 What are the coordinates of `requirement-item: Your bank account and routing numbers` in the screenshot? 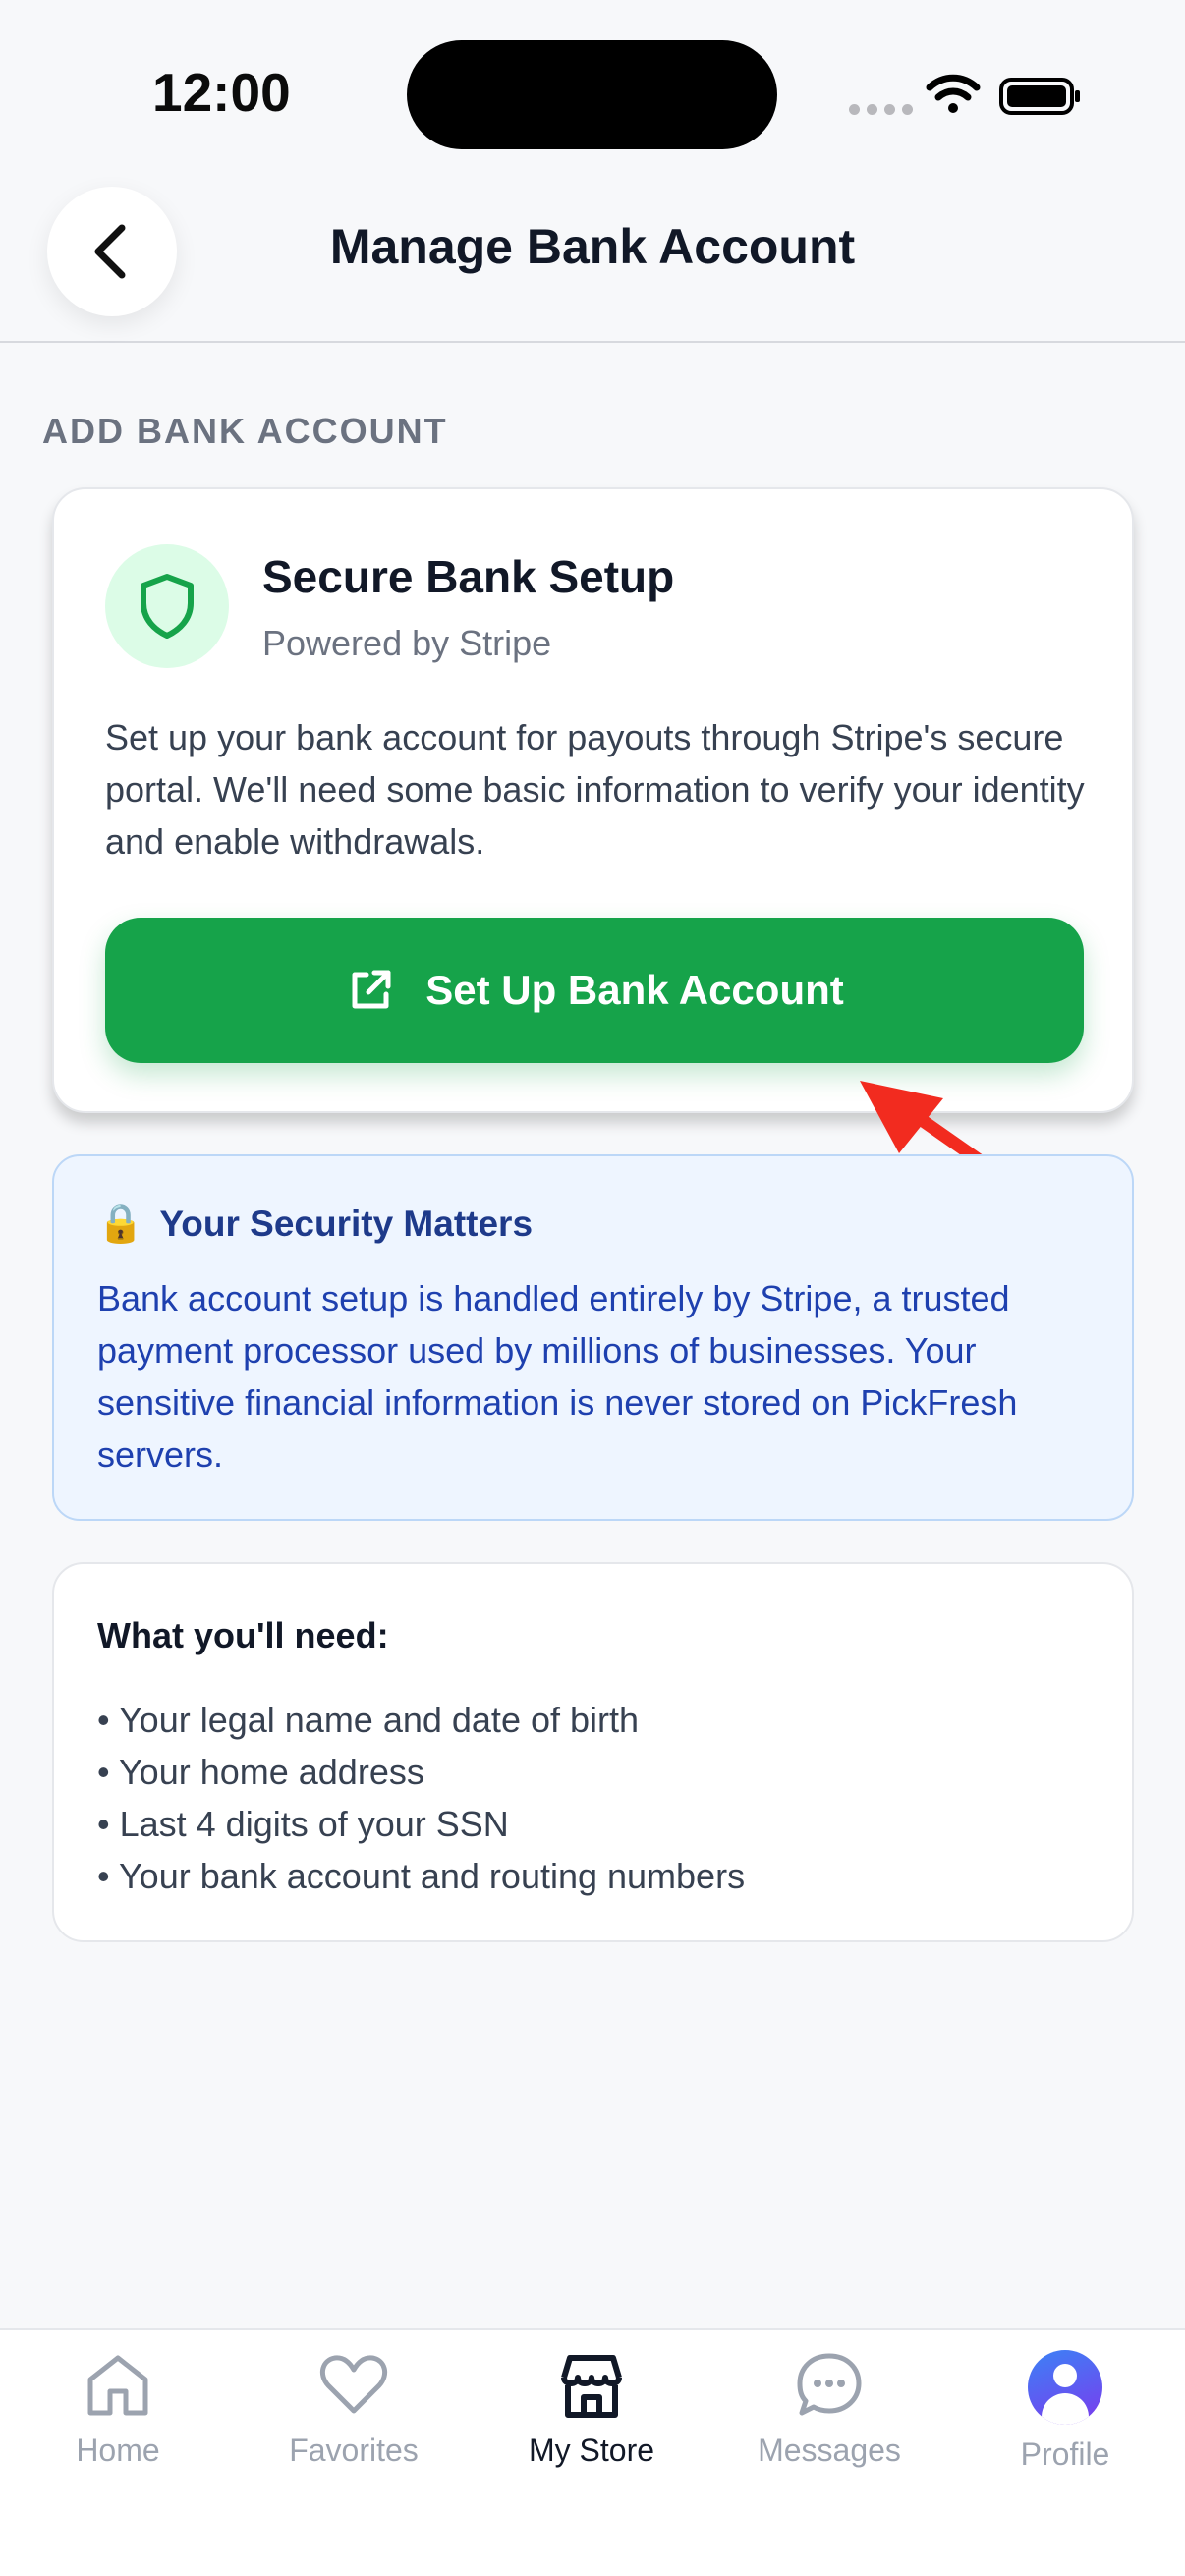 It's located at (421, 1876).